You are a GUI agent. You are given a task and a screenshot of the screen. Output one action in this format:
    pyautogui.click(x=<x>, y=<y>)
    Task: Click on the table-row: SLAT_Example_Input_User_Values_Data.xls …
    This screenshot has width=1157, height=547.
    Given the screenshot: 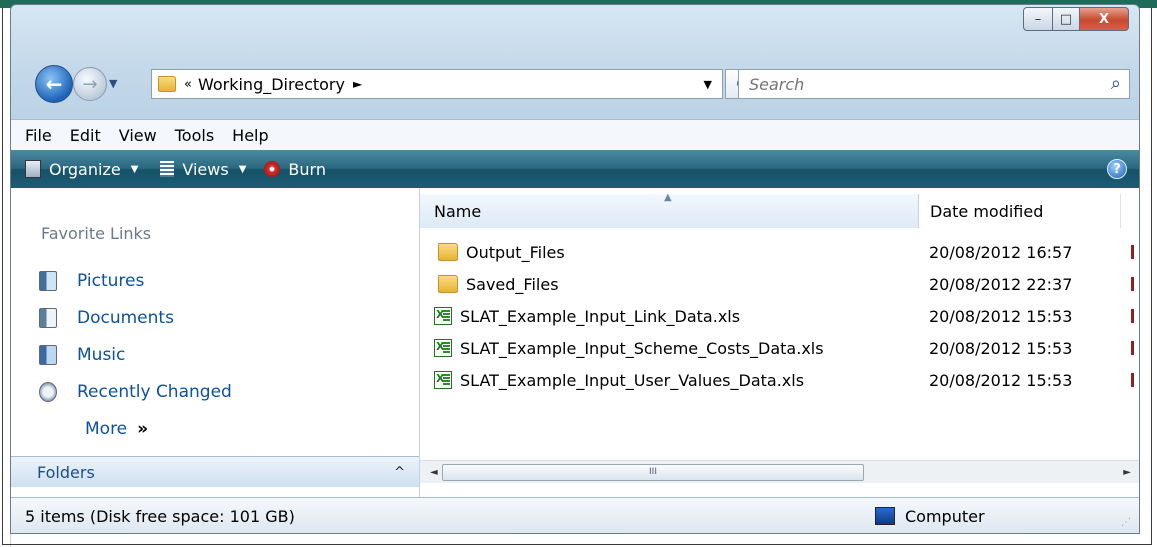 What is the action you would take?
    pyautogui.click(x=777, y=380)
    